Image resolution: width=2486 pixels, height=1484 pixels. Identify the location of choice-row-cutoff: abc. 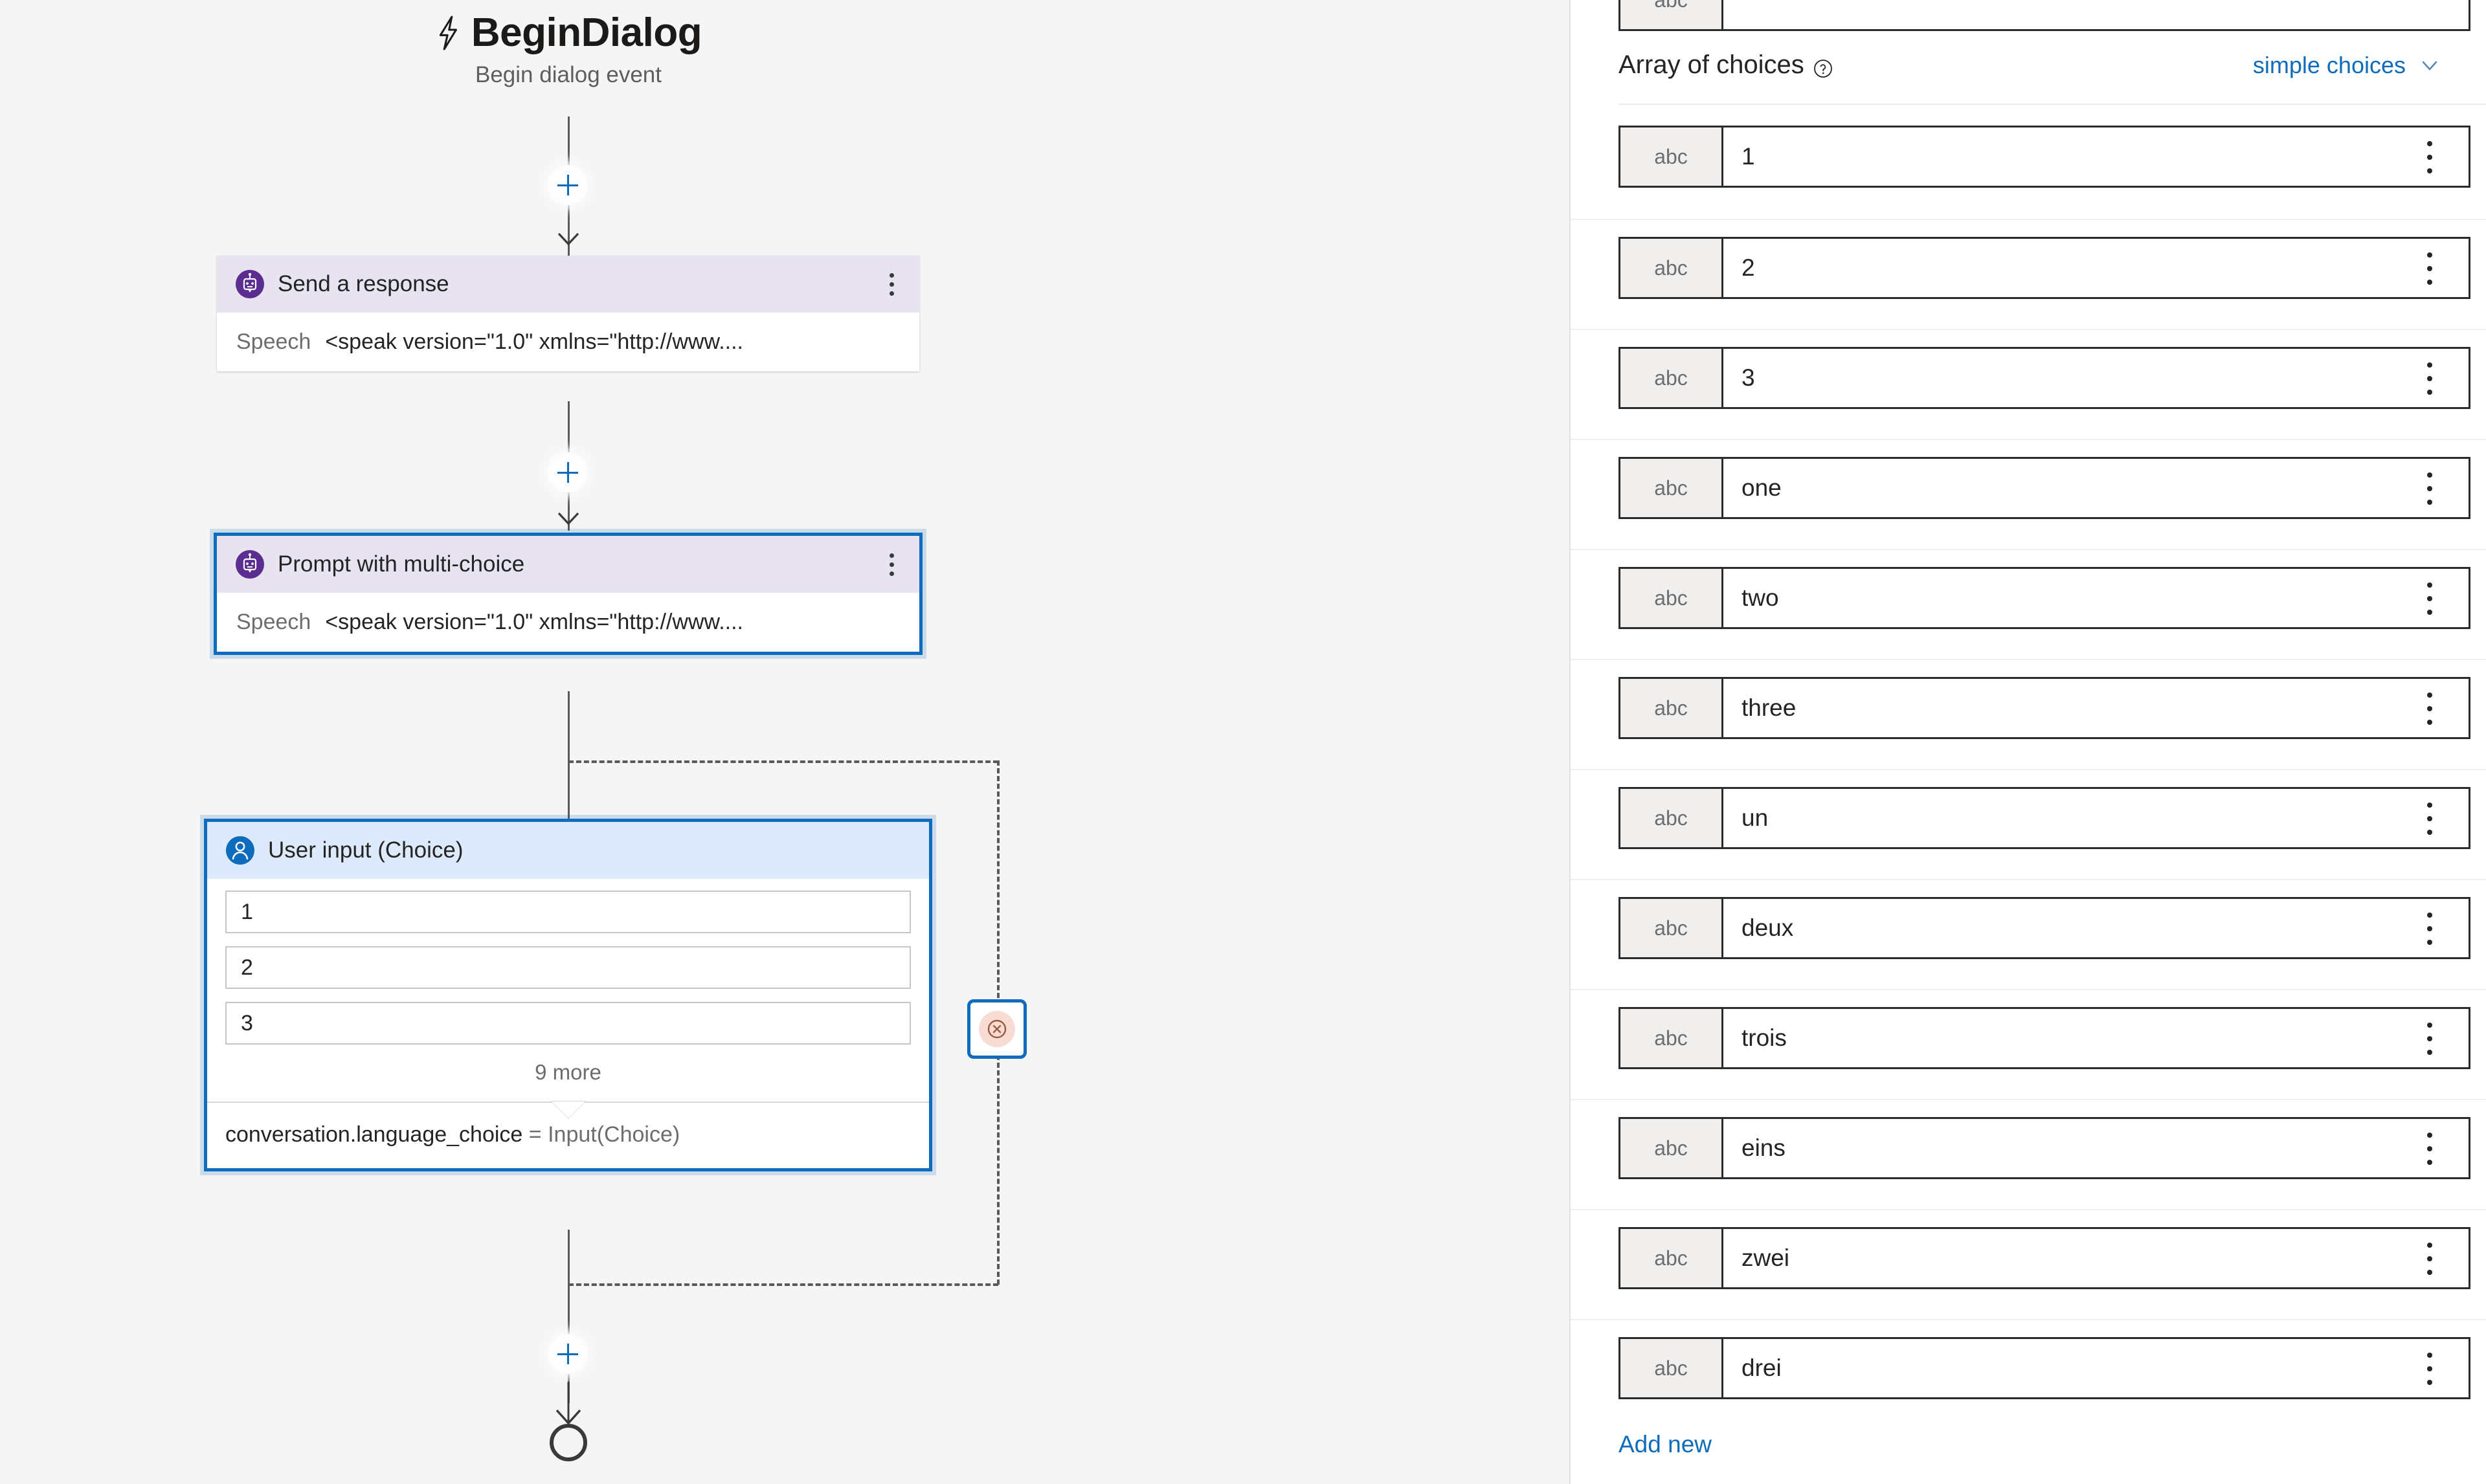
(2044, 15).